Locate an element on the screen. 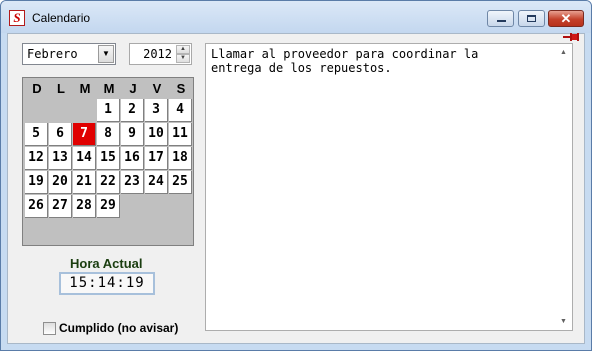  calendar-day: 23 is located at coordinates (132, 182).